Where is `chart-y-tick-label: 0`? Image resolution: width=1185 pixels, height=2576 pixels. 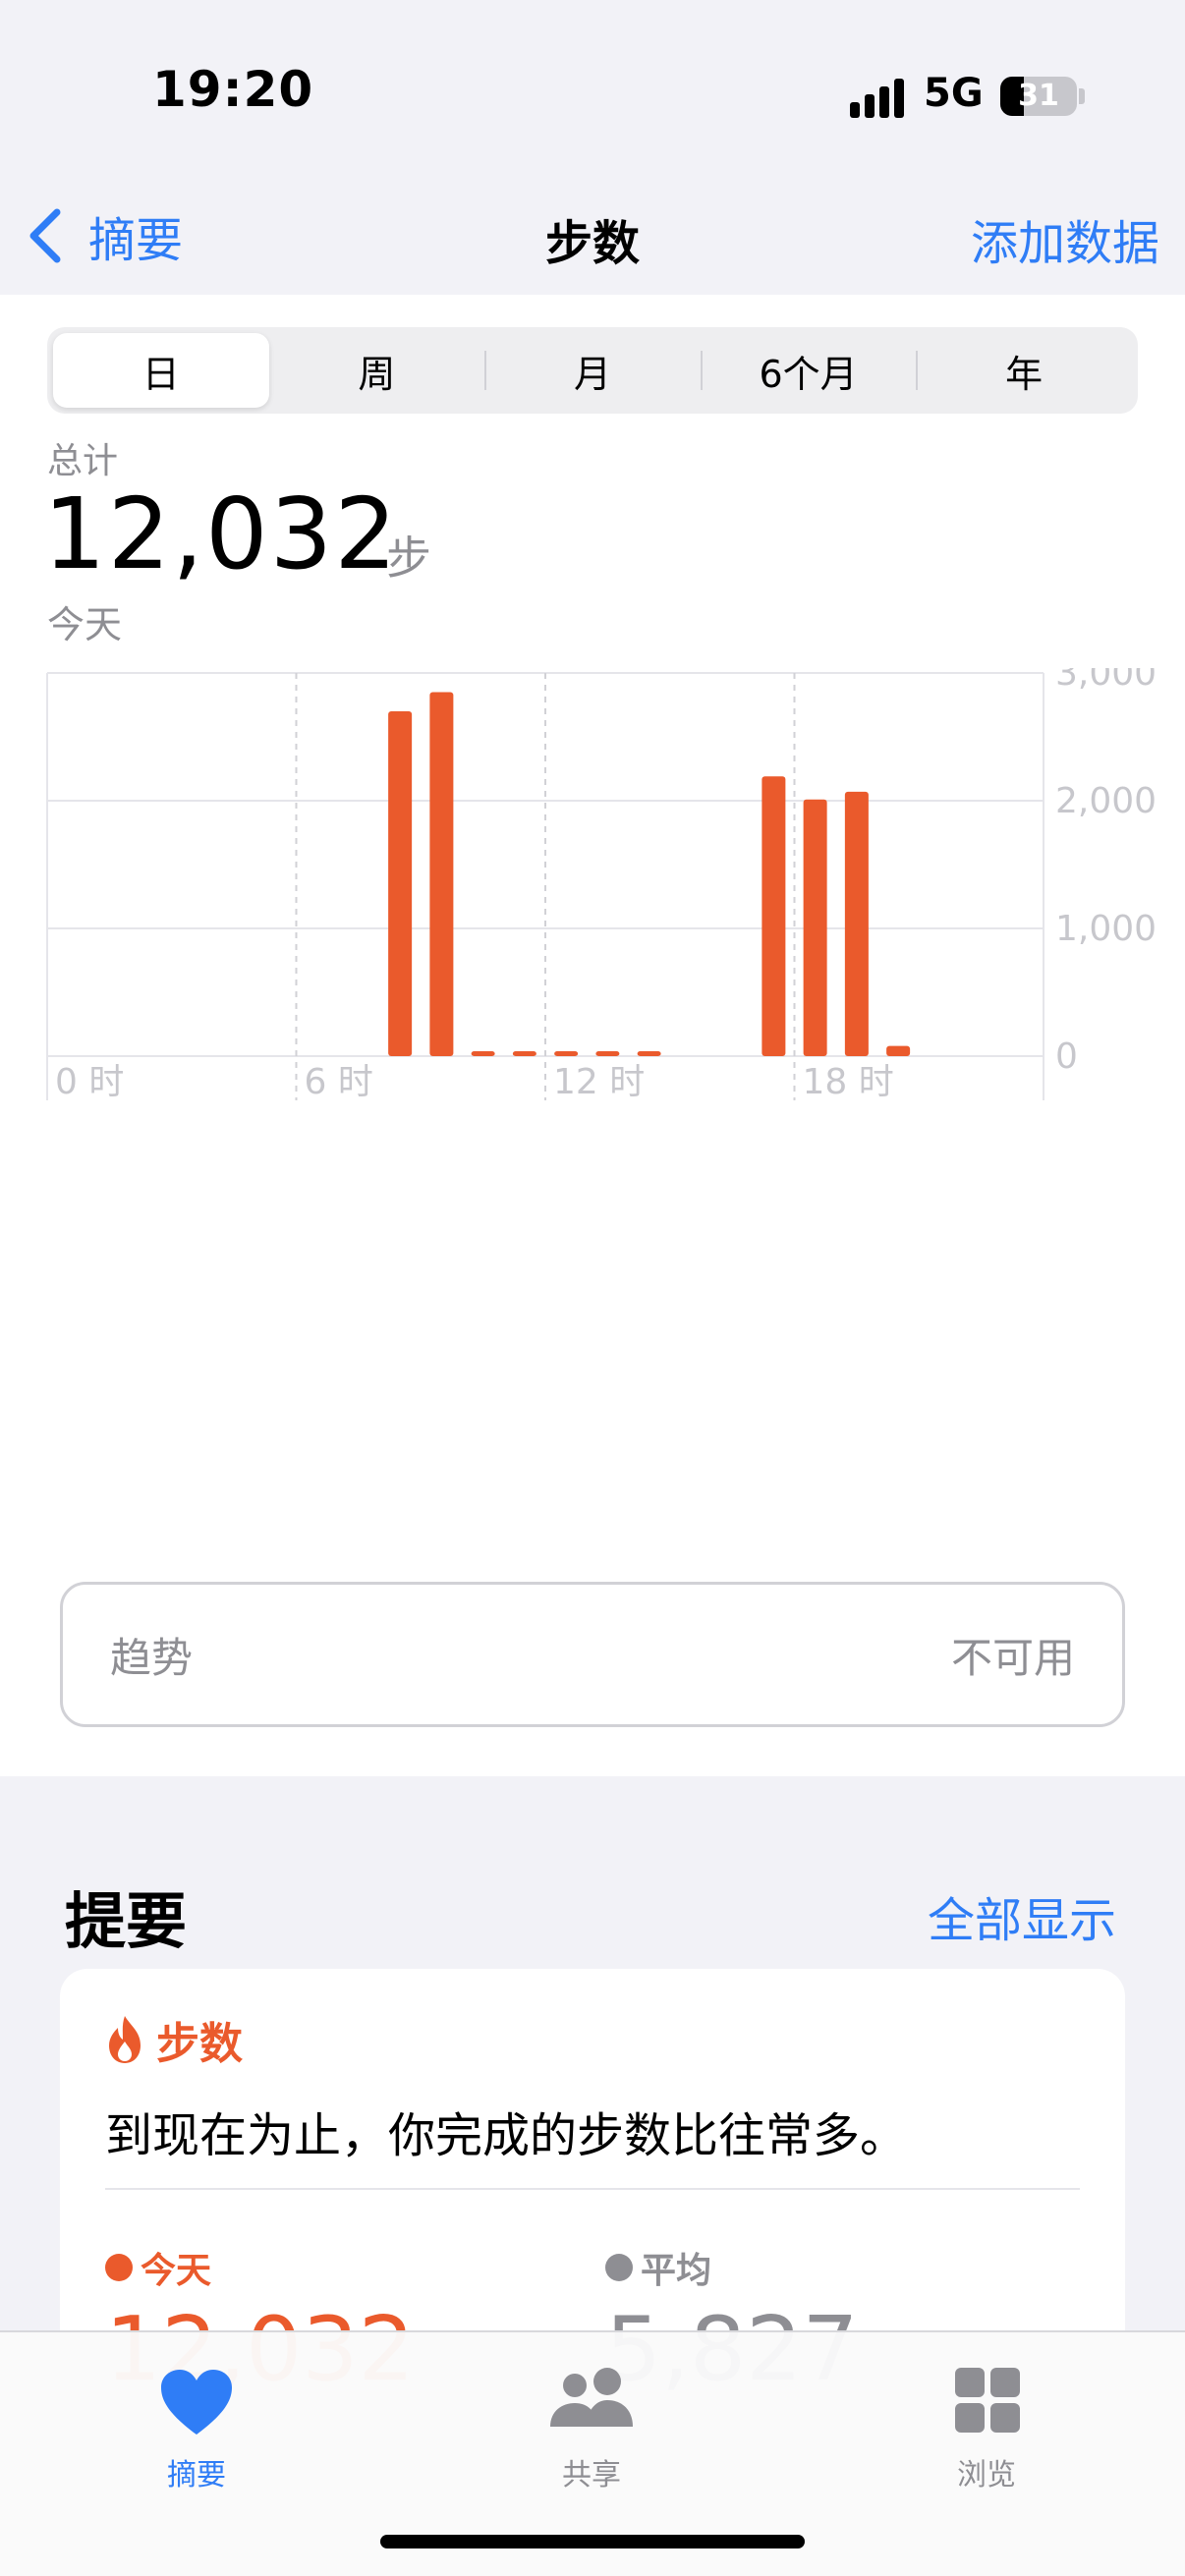 chart-y-tick-label: 0 is located at coordinates (1067, 1056).